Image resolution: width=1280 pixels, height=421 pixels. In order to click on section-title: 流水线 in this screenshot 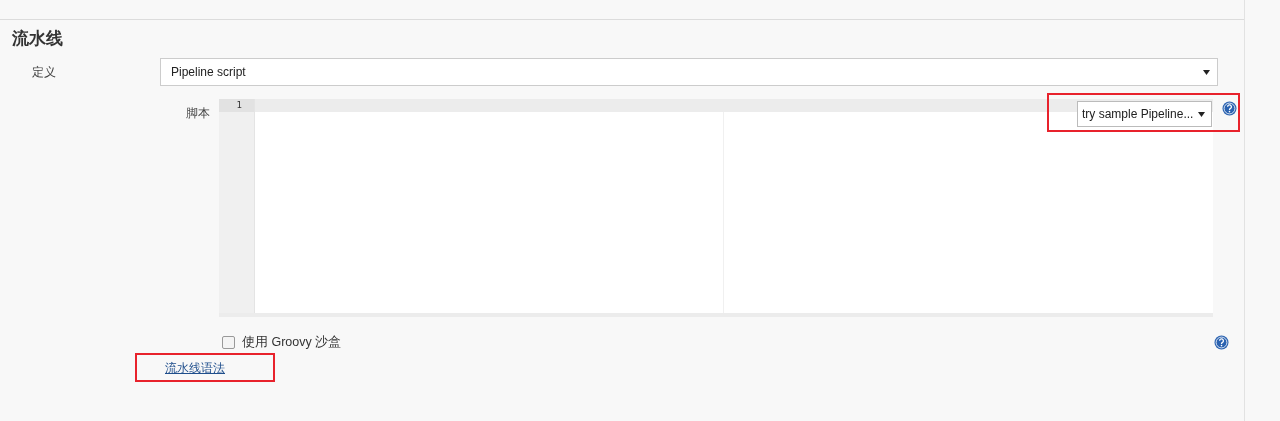, I will do `click(38, 39)`.